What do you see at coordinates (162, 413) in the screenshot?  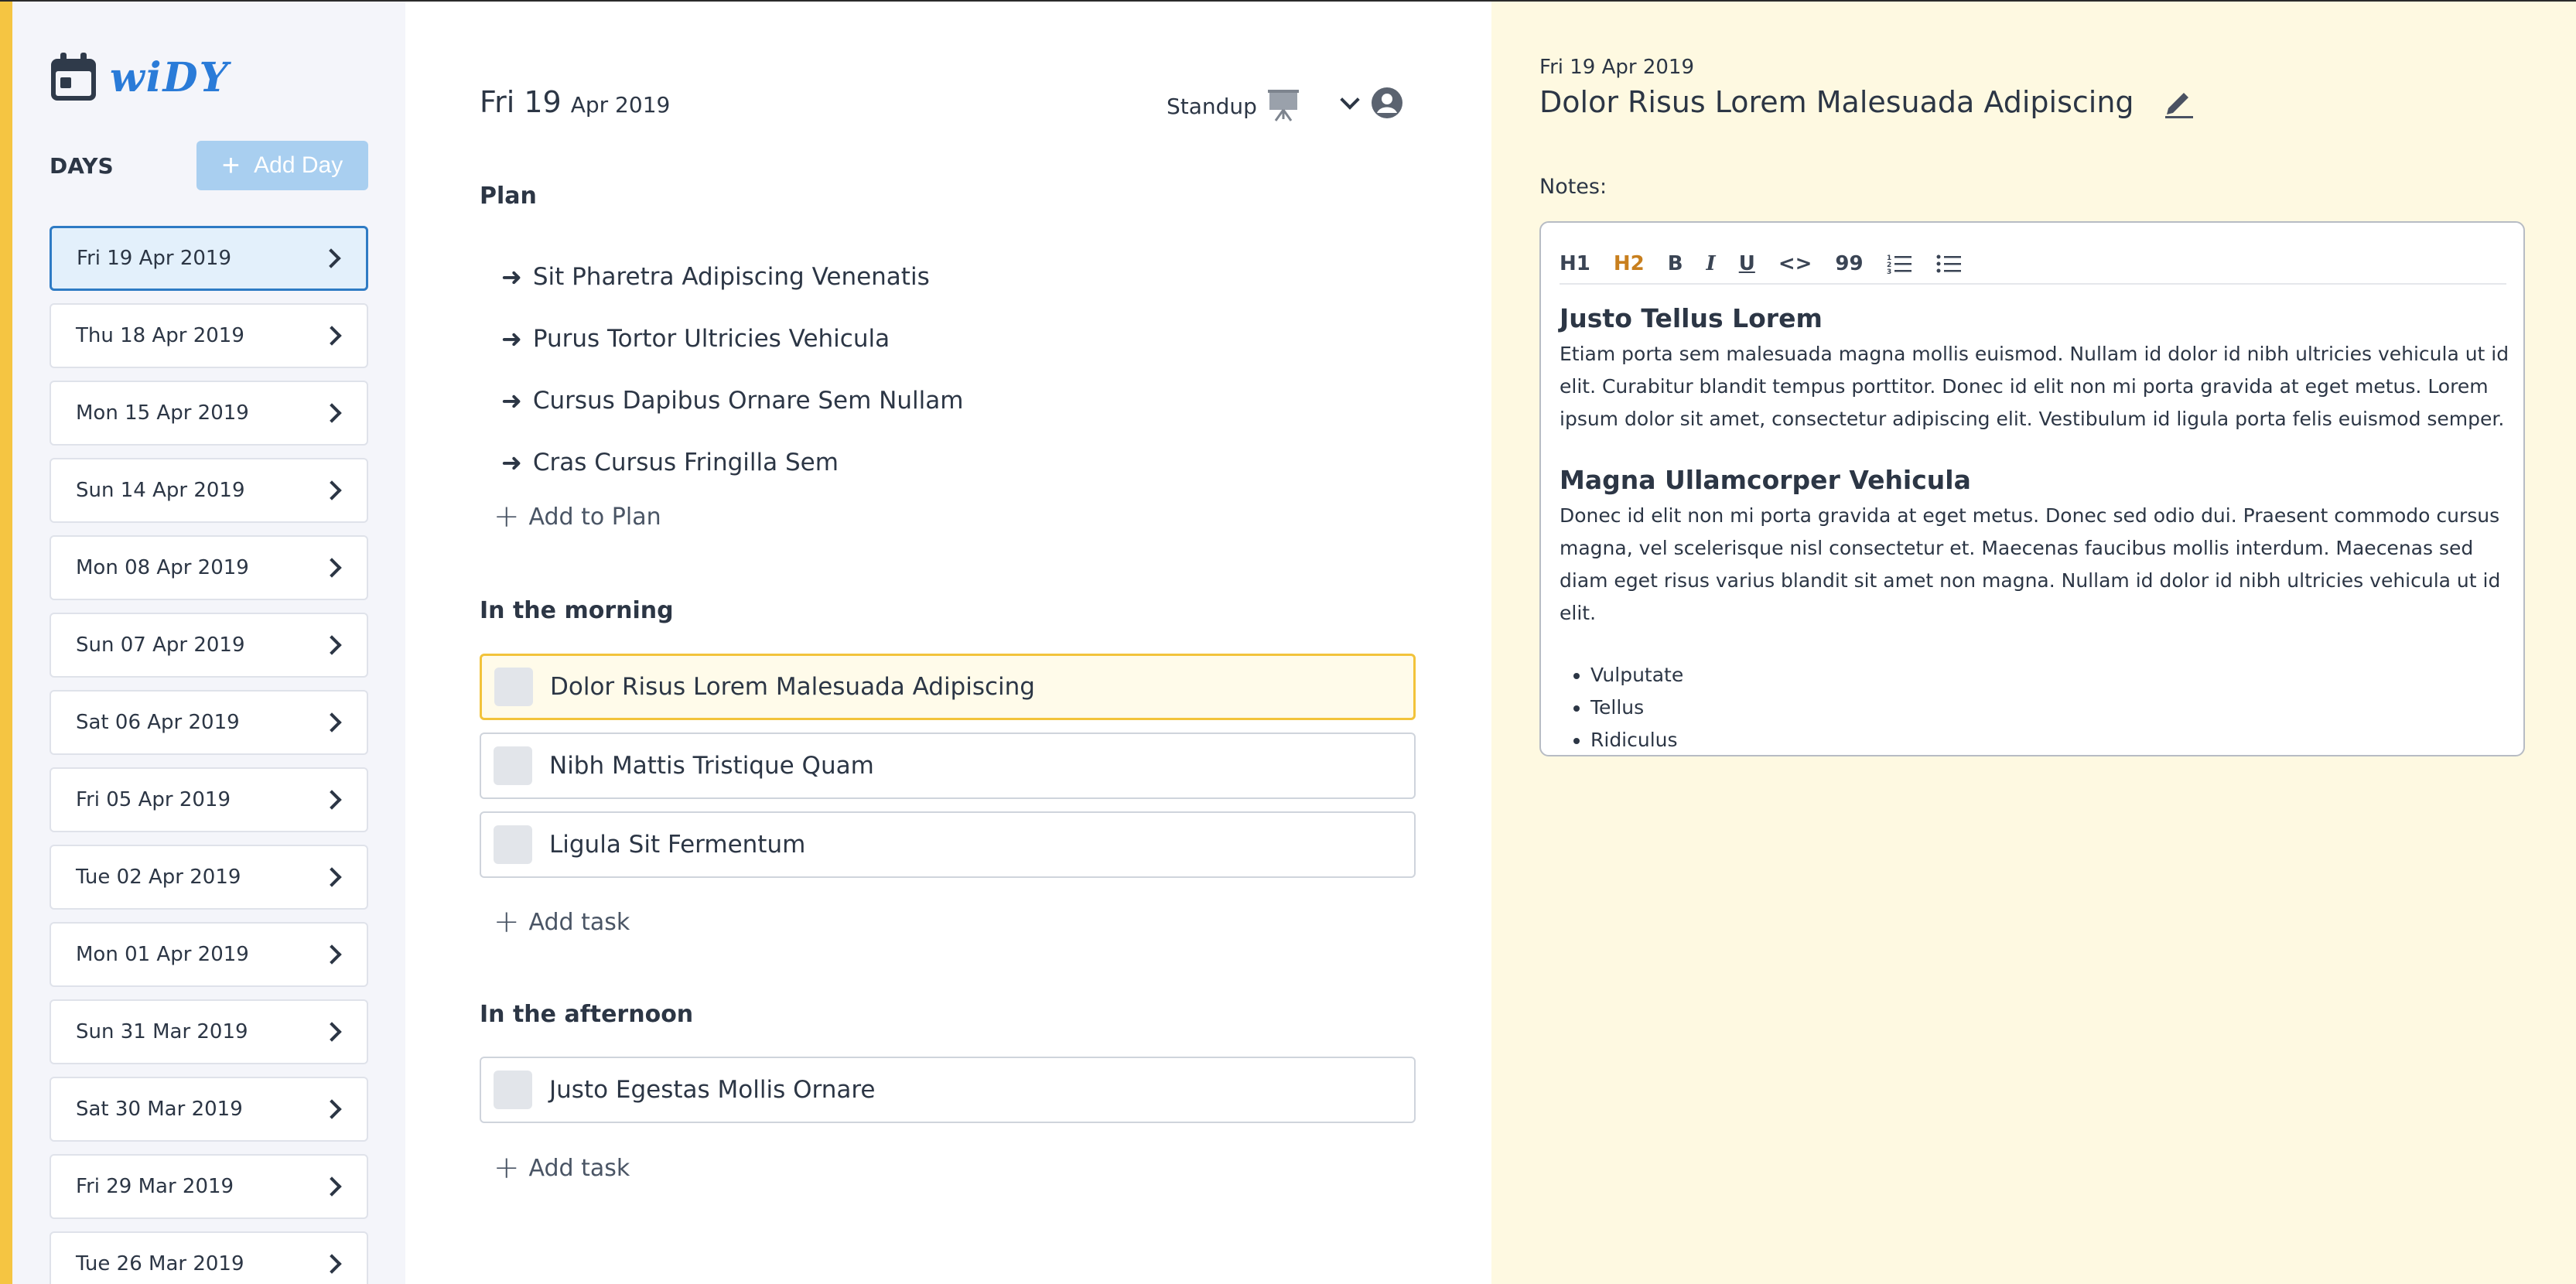 I see `day-list-item-label: Mon 15 Apr 2019` at bounding box center [162, 413].